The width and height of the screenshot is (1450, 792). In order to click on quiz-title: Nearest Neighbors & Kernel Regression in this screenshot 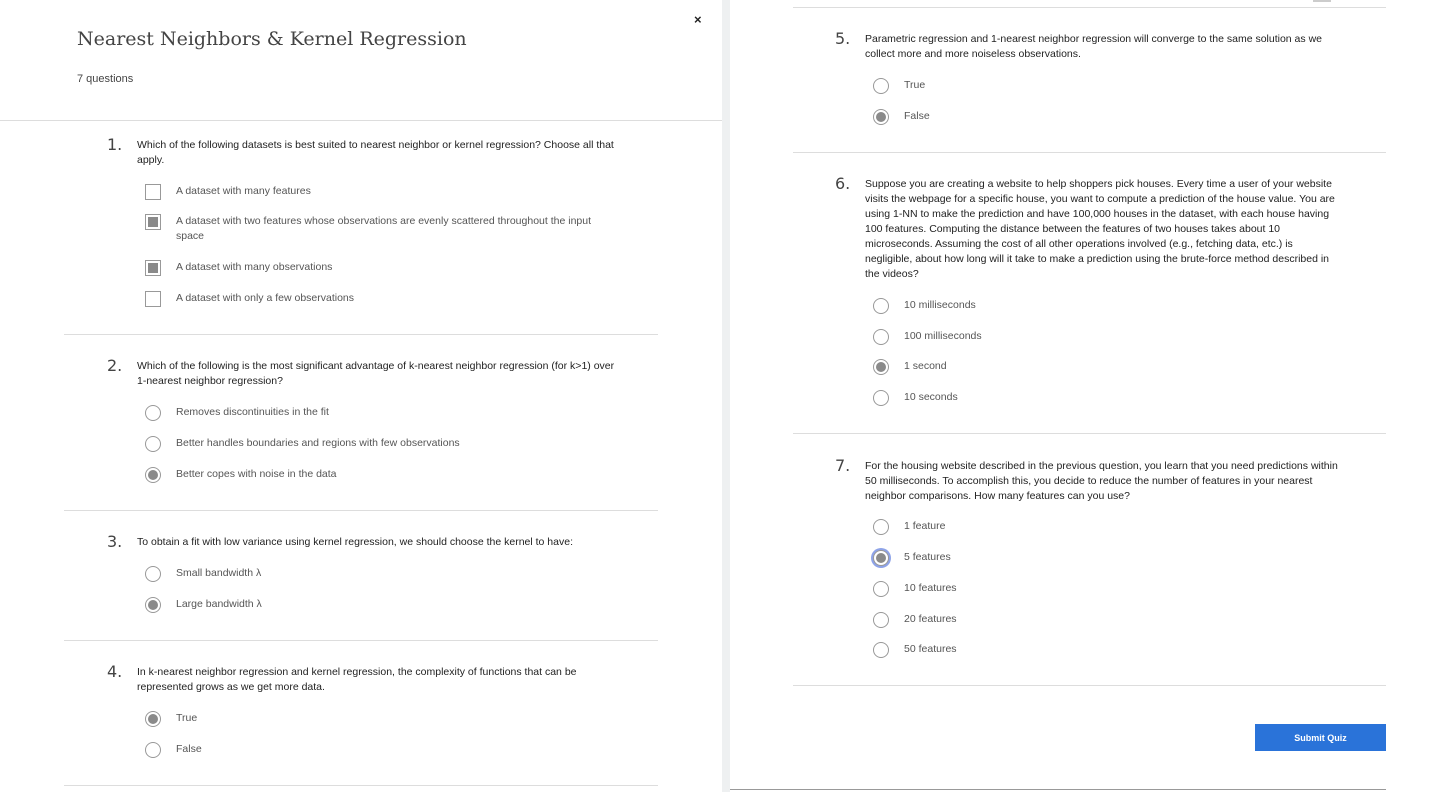, I will do `click(272, 39)`.